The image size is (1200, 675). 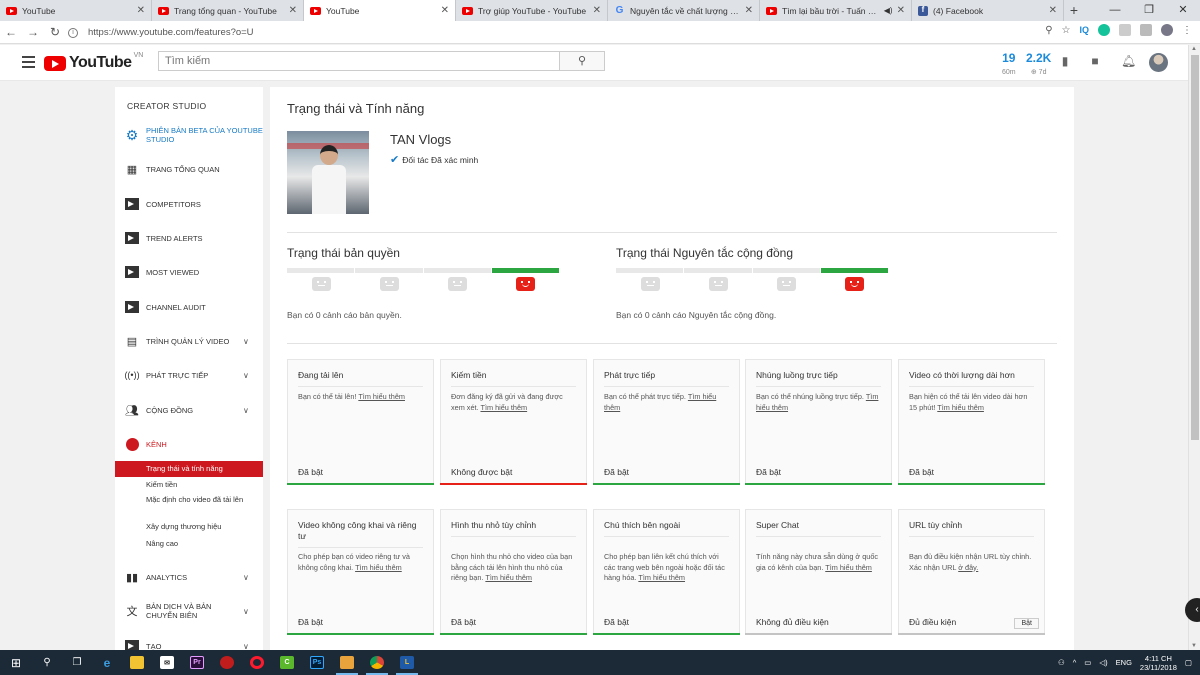 What do you see at coordinates (189, 169) in the screenshot?
I see `sidebar-item-dashboard: ▦ TRANG TỔNG QUAN` at bounding box center [189, 169].